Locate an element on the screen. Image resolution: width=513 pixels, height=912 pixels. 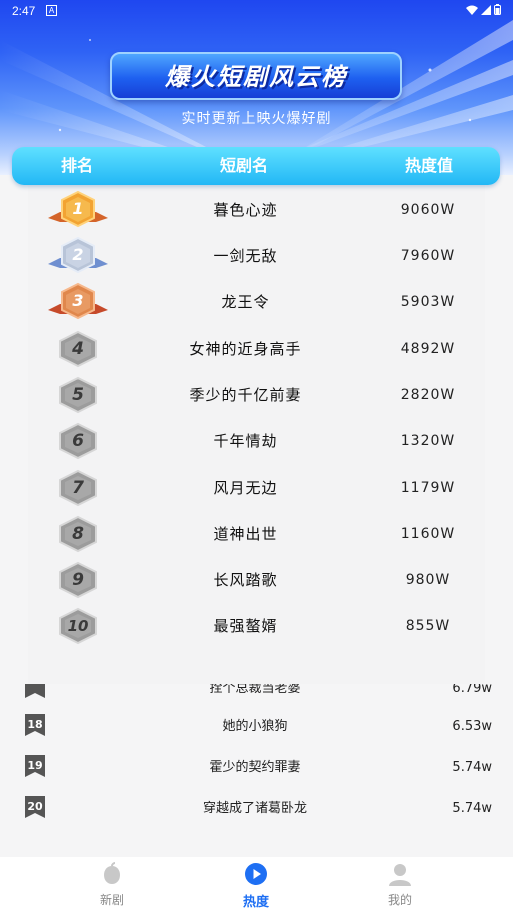
bottom-tab-bar: 新剧 热度 我的 is located at coordinates (256, 884).